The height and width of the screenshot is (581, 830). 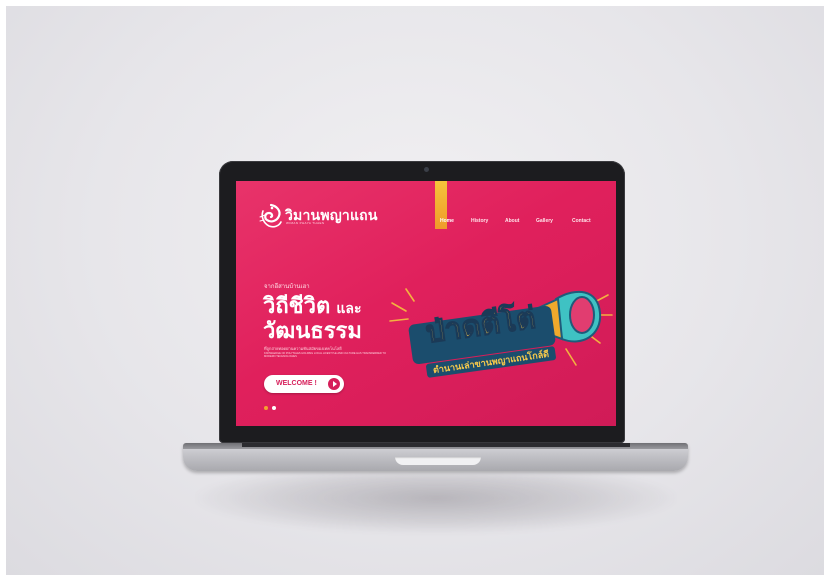 I want to click on naga-logo-icon, so click(x=270, y=215).